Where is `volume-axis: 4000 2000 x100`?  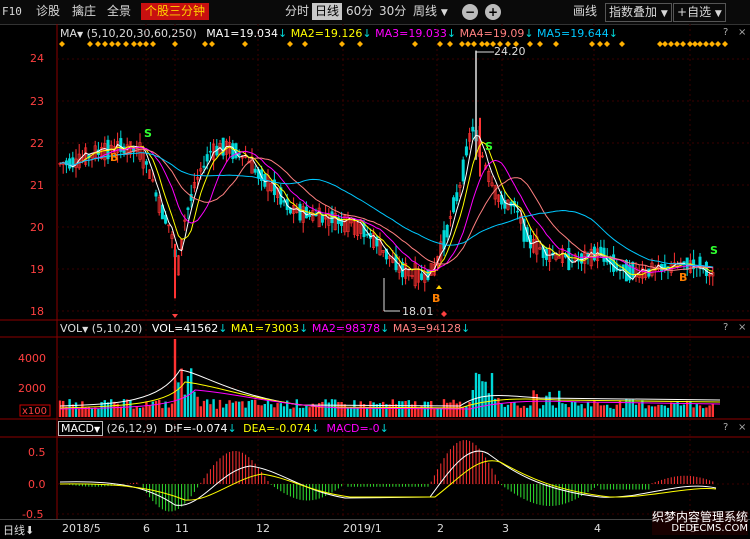 volume-axis: 4000 2000 x100 is located at coordinates (34, 384).